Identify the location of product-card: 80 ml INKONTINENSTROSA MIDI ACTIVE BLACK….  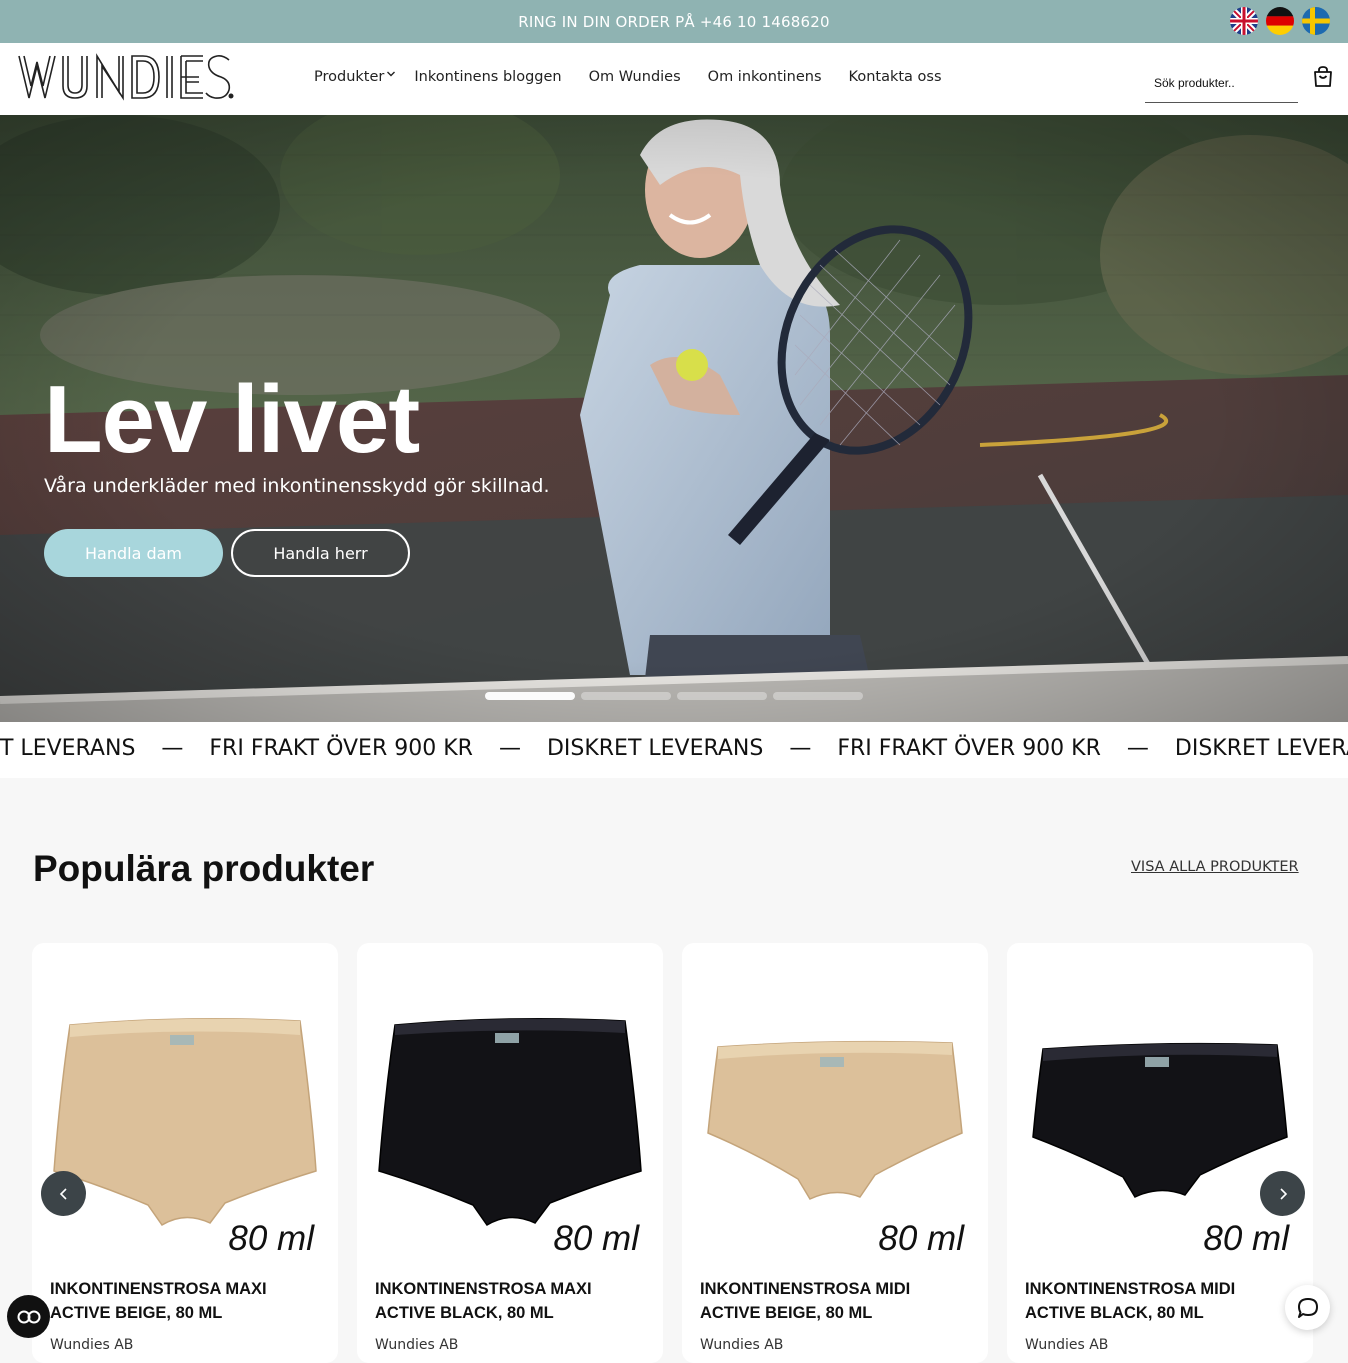
(1160, 1153).